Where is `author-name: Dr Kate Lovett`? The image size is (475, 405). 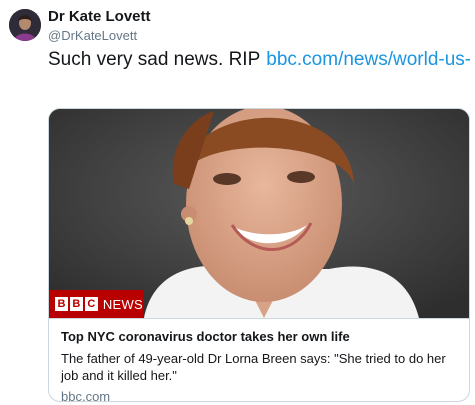
author-name: Dr Kate Lovett is located at coordinates (99, 17).